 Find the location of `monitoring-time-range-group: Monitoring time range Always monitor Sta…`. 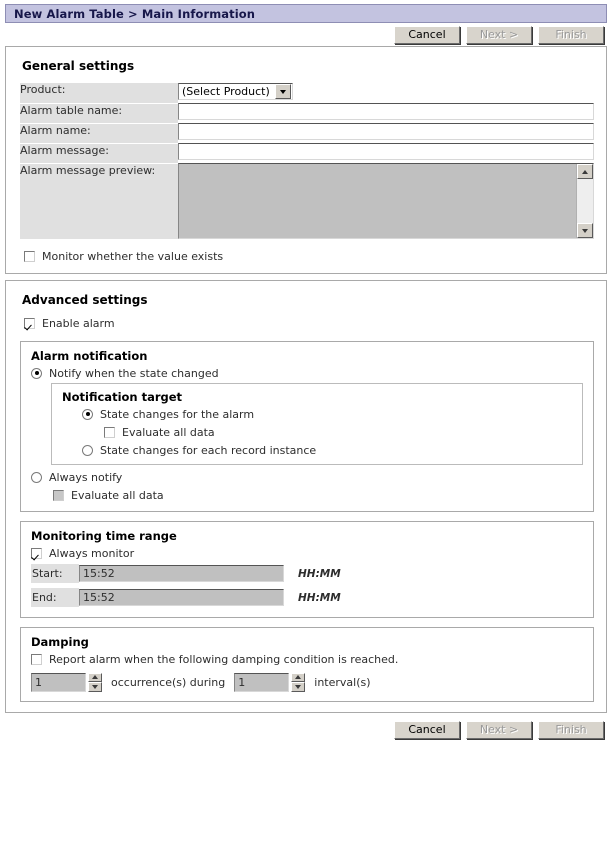

monitoring-time-range-group: Monitoring time range Always monitor Sta… is located at coordinates (307, 569).